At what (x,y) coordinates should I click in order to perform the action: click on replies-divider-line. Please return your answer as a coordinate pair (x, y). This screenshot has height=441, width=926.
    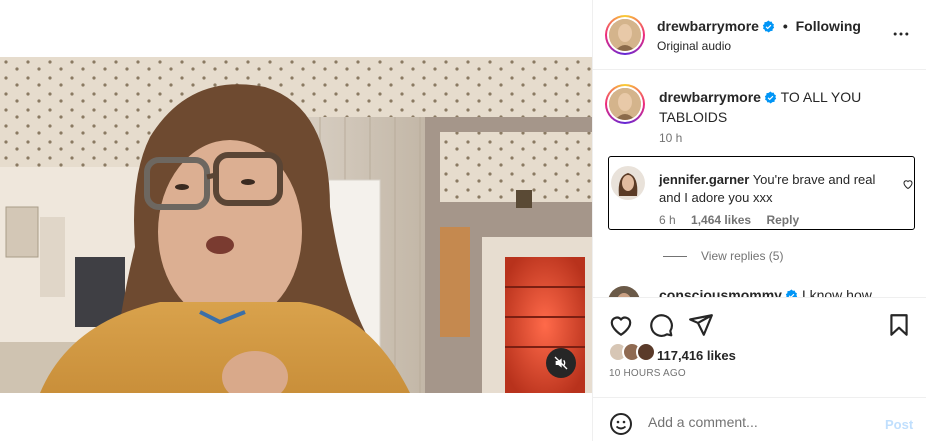
    Looking at the image, I should click on (675, 257).